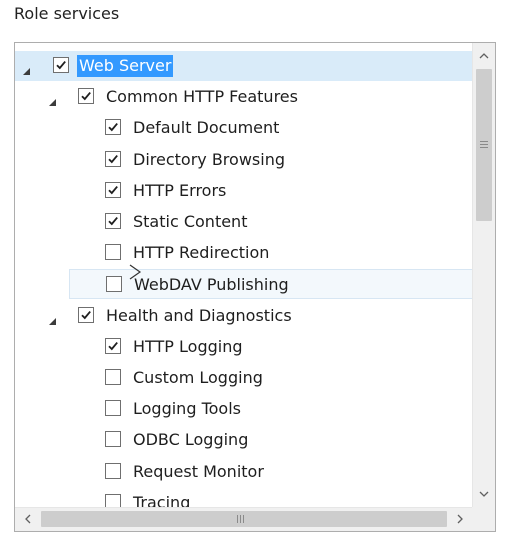 The image size is (514, 554). Describe the element at coordinates (135, 274) in the screenshot. I see `mouse-cursor-icon` at that location.